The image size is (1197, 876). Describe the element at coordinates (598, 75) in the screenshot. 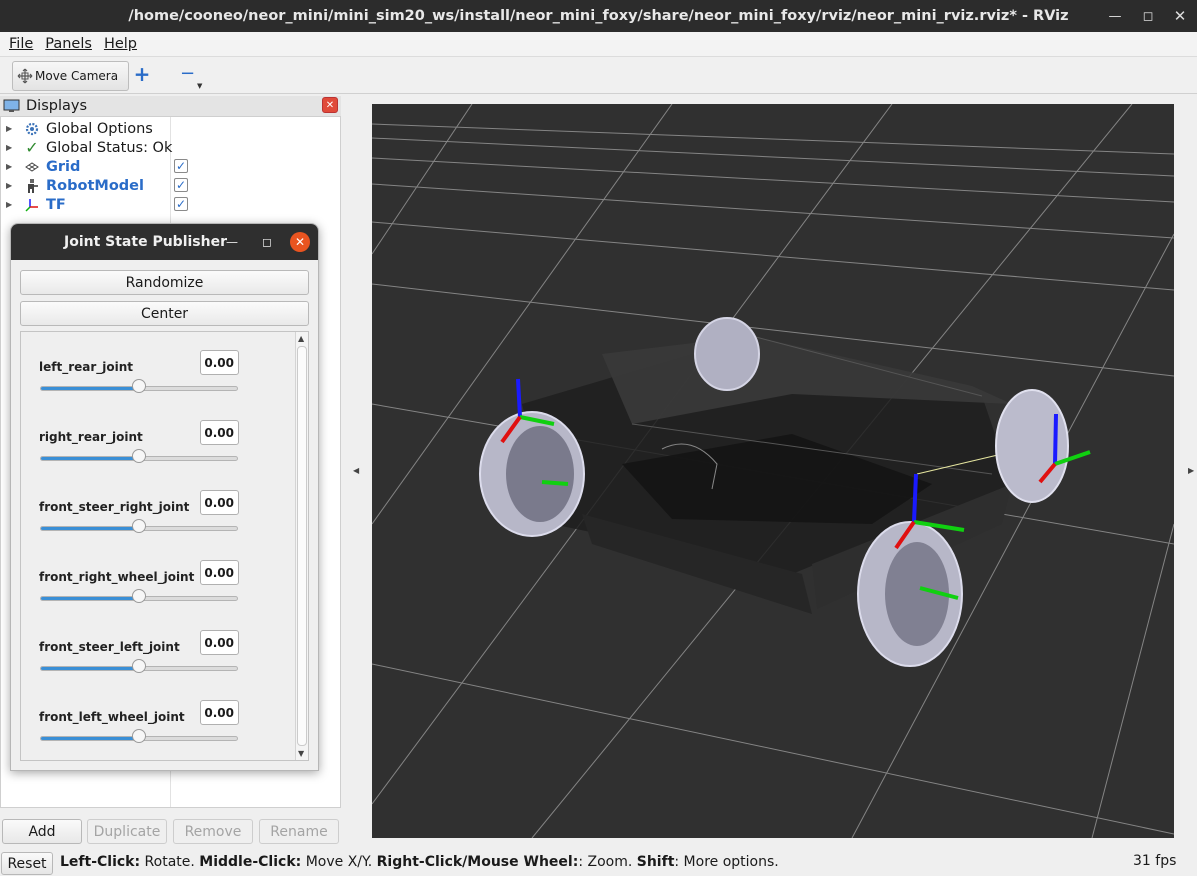

I see `toolbar: Move Camera + − ▼` at that location.